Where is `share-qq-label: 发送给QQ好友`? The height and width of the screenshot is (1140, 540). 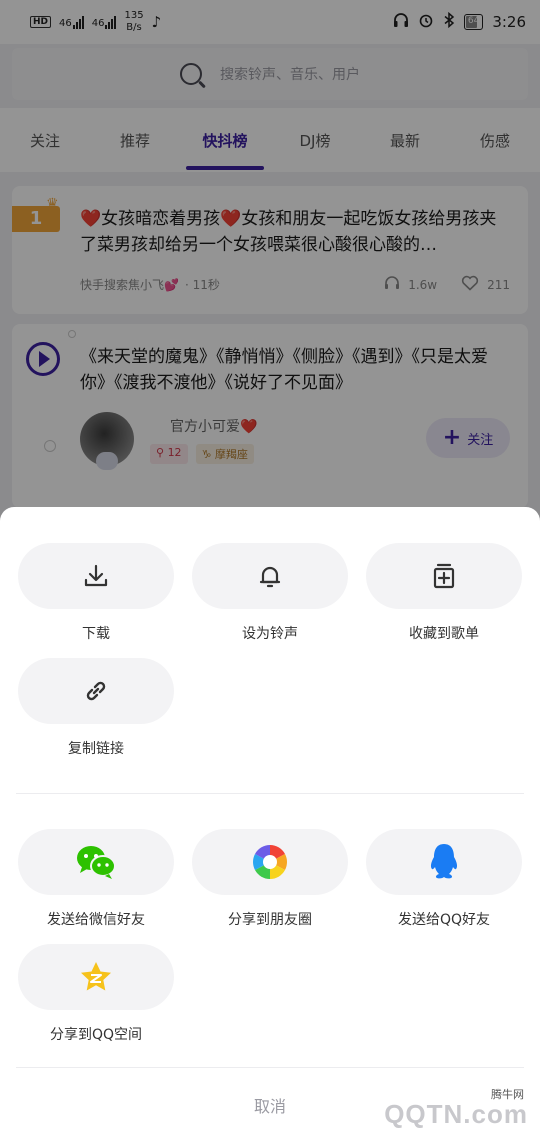
share-qq-label: 发送给QQ好友 is located at coordinates (444, 920).